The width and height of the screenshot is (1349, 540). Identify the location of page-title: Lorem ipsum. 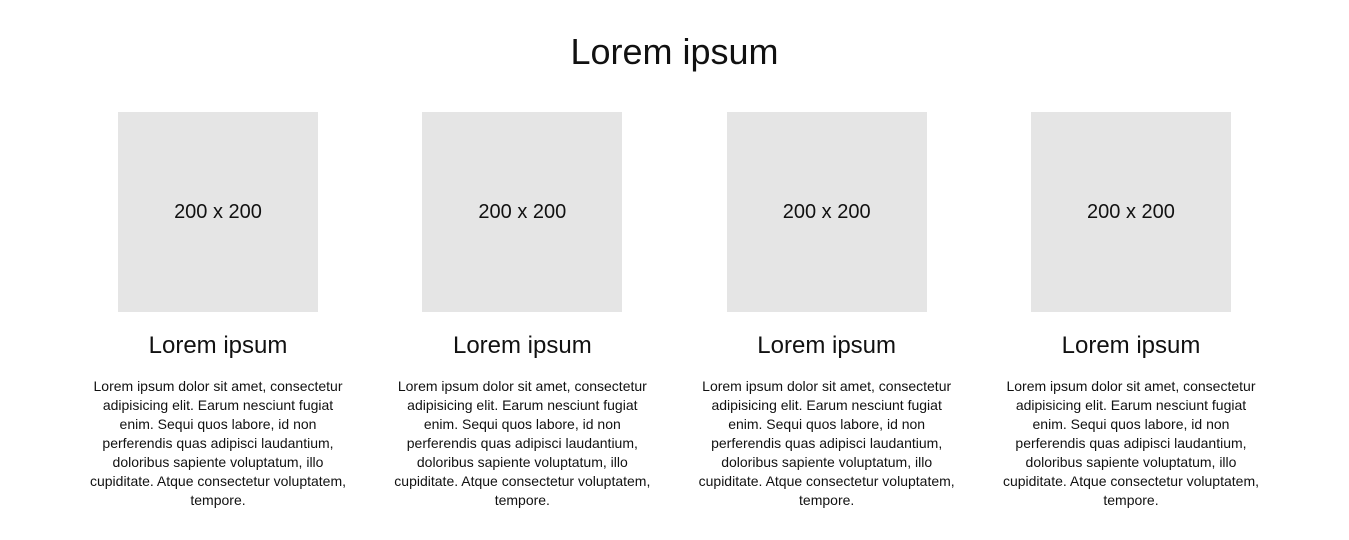
(674, 51).